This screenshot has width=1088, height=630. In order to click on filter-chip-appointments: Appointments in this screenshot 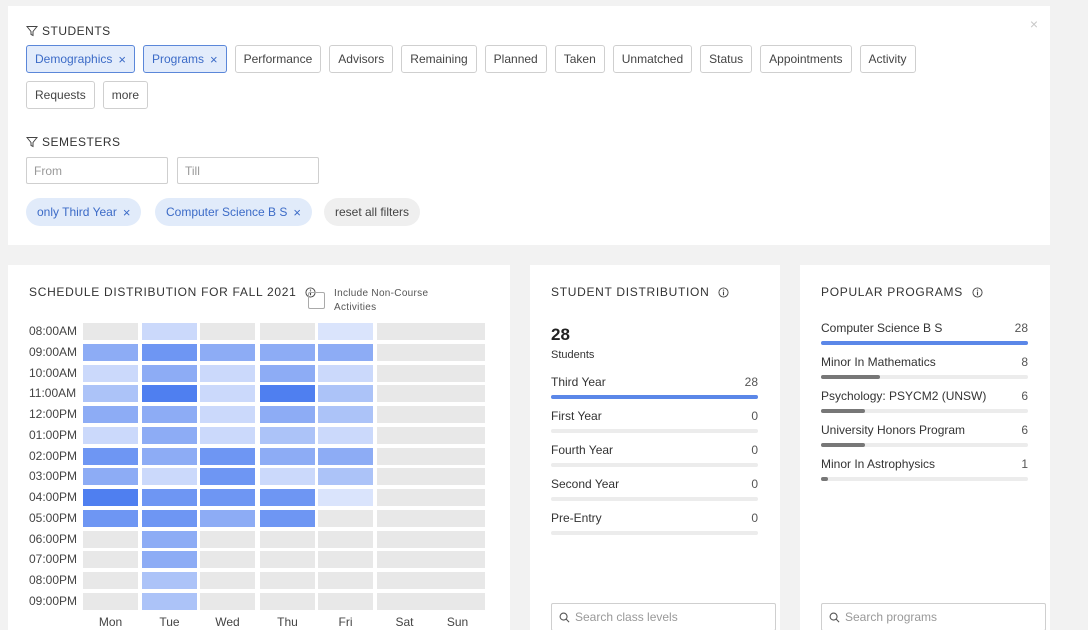, I will do `click(806, 59)`.